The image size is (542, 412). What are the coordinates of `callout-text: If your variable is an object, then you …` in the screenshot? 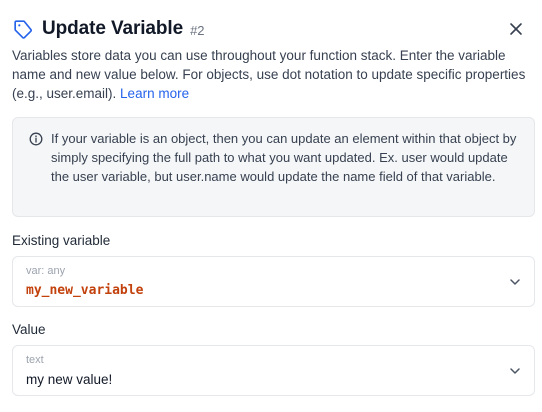 It's located at (284, 157).